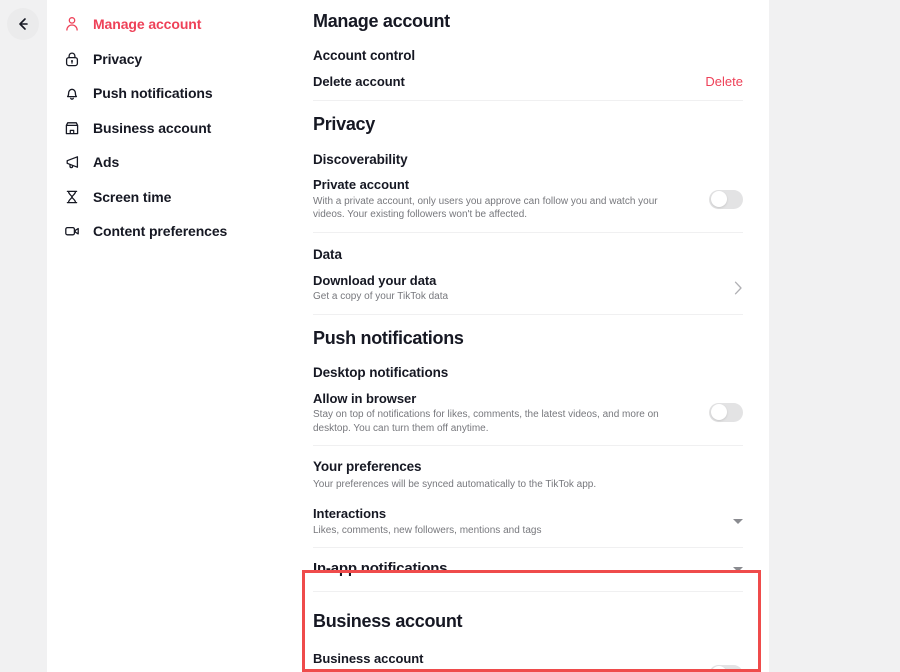 Image resolution: width=900 pixels, height=672 pixels. What do you see at coordinates (344, 124) in the screenshot?
I see `section-title-privacy: Privacy` at bounding box center [344, 124].